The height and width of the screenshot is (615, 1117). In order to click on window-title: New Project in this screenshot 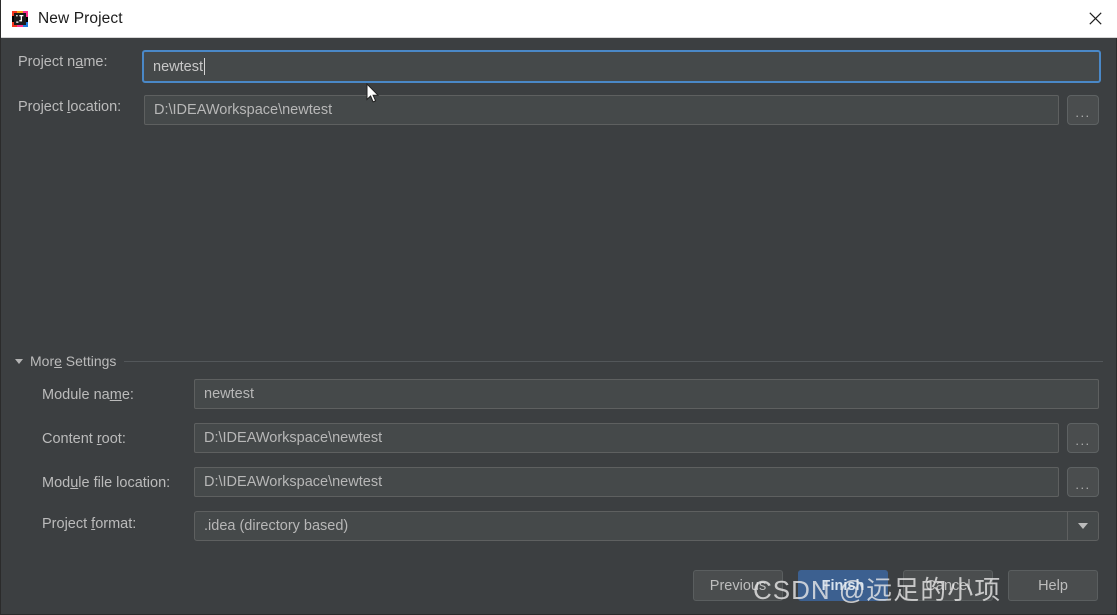, I will do `click(80, 18)`.